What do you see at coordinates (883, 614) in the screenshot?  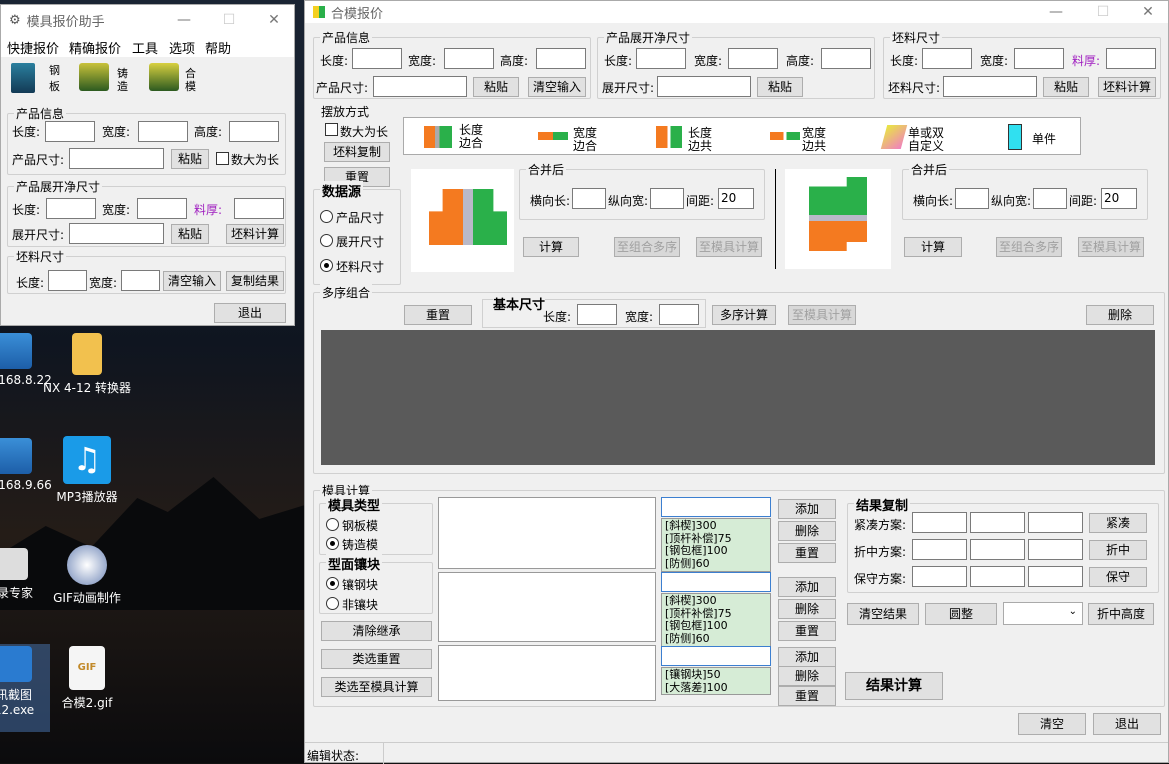 I see `clear-results-button: 清空结果` at bounding box center [883, 614].